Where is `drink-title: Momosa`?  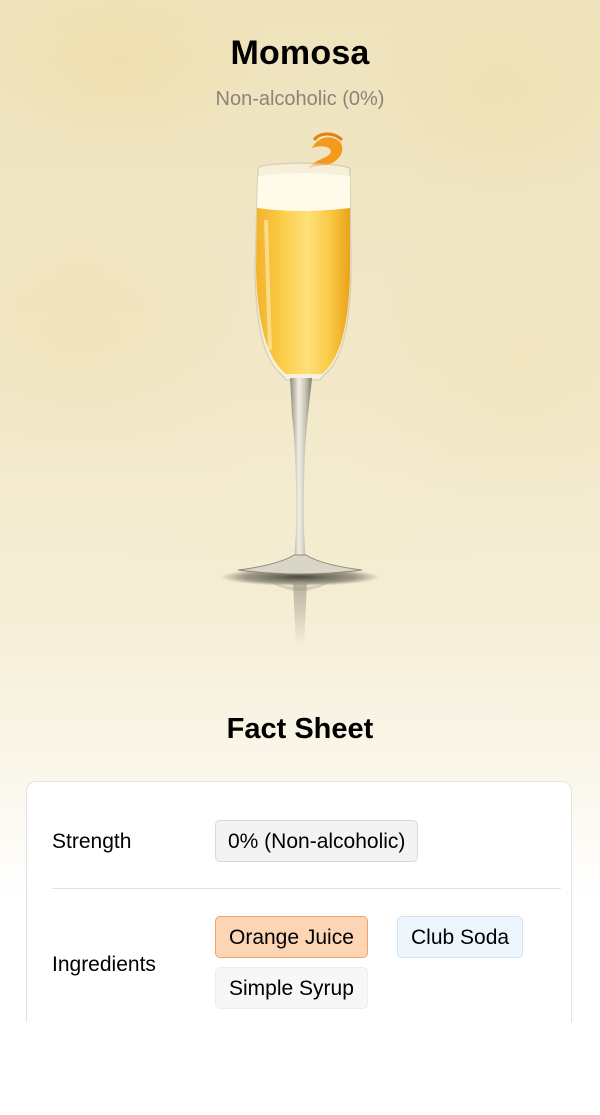 drink-title: Momosa is located at coordinates (300, 53).